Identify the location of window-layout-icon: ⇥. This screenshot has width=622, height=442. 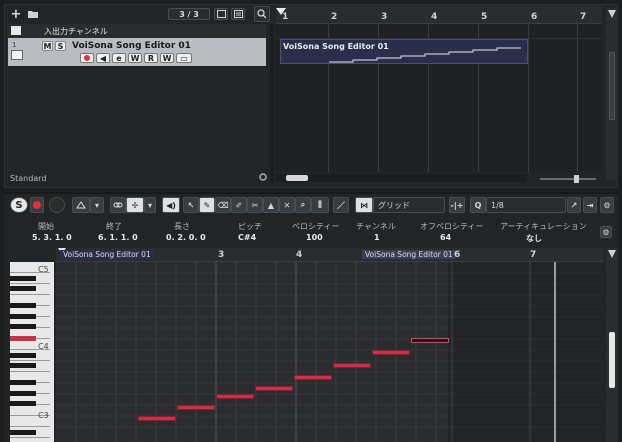
(590, 205).